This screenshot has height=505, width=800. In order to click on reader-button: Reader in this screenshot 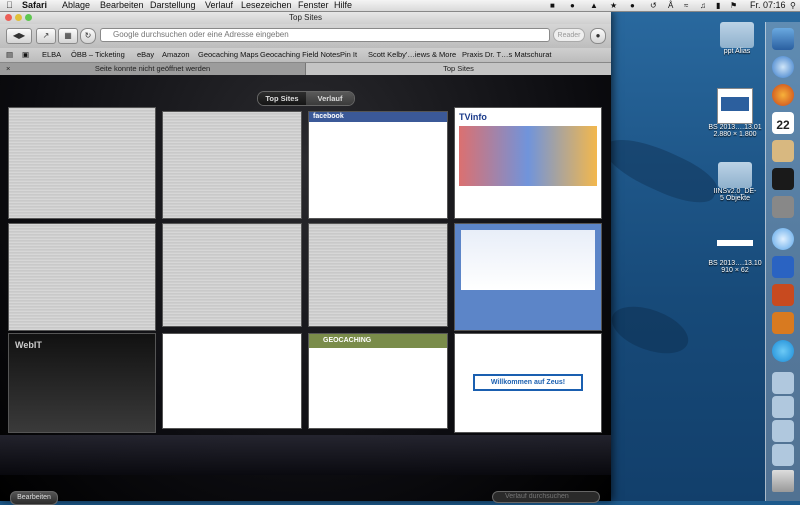, I will do `click(569, 35)`.